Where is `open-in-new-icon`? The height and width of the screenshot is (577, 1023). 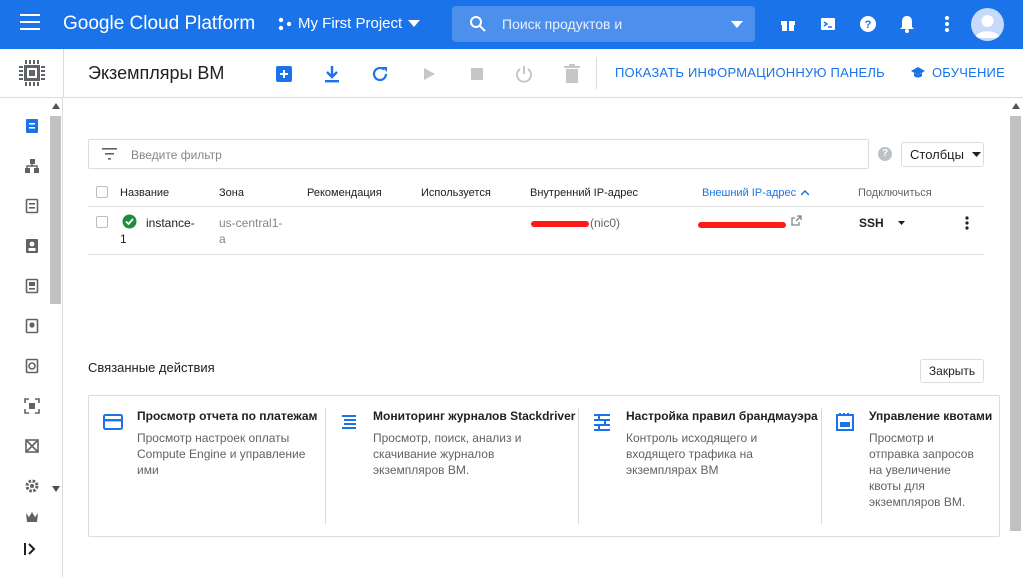 open-in-new-icon is located at coordinates (796, 220).